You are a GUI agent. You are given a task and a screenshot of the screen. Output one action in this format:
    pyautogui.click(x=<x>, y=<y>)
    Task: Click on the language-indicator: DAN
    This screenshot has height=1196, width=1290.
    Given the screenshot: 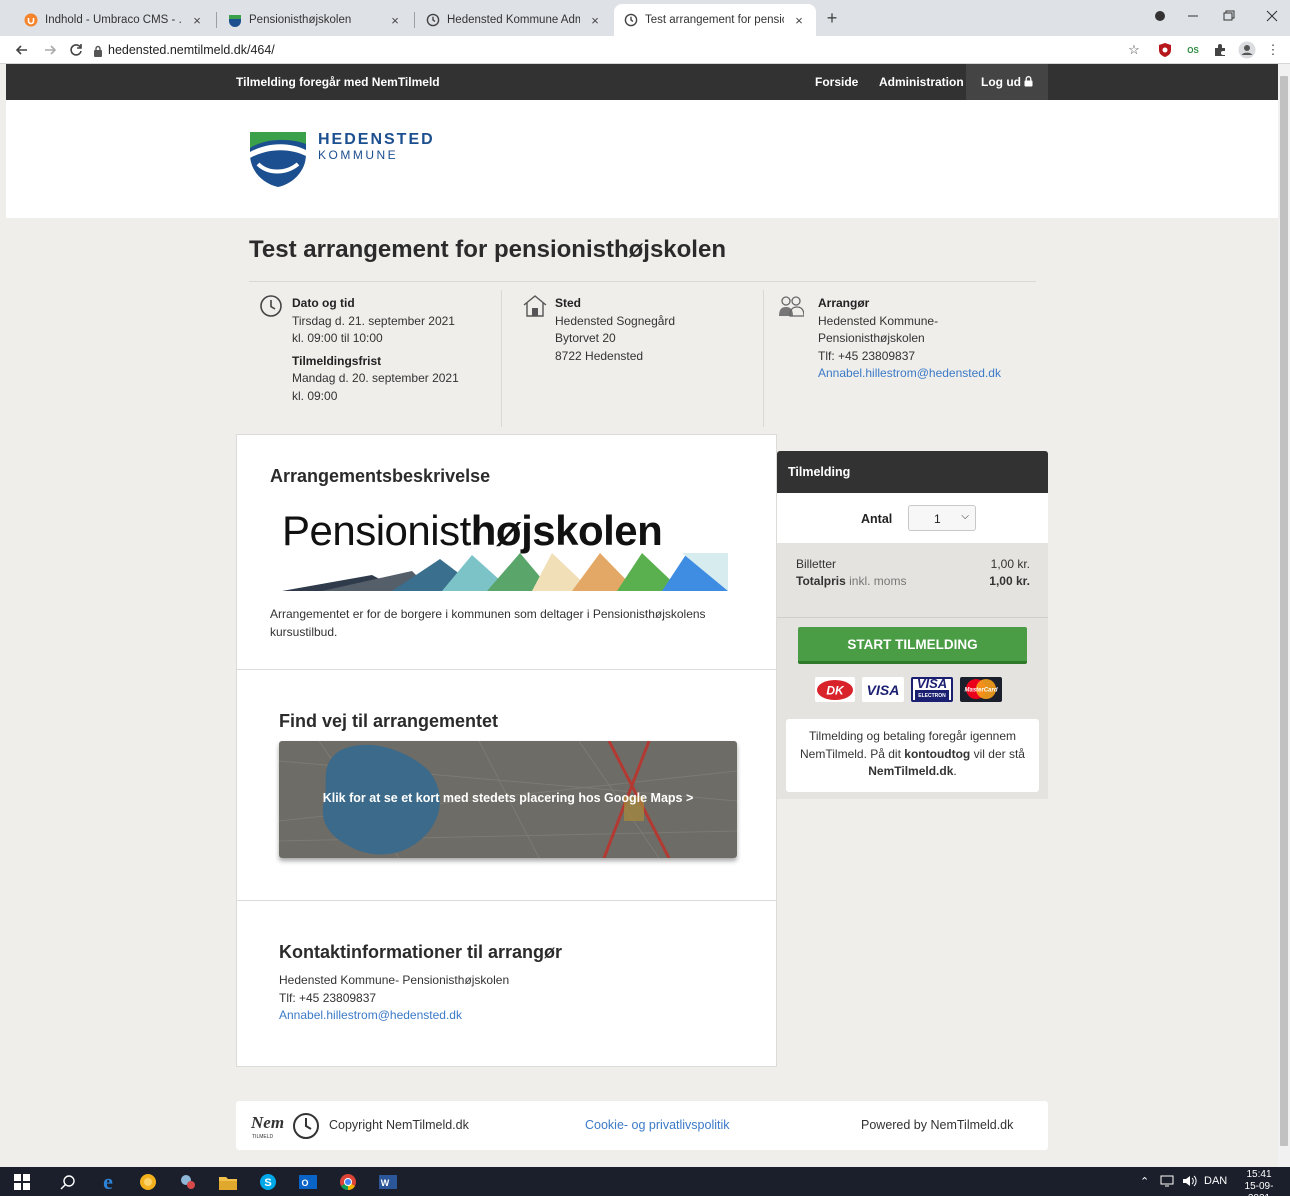 What is the action you would take?
    pyautogui.click(x=1215, y=1181)
    